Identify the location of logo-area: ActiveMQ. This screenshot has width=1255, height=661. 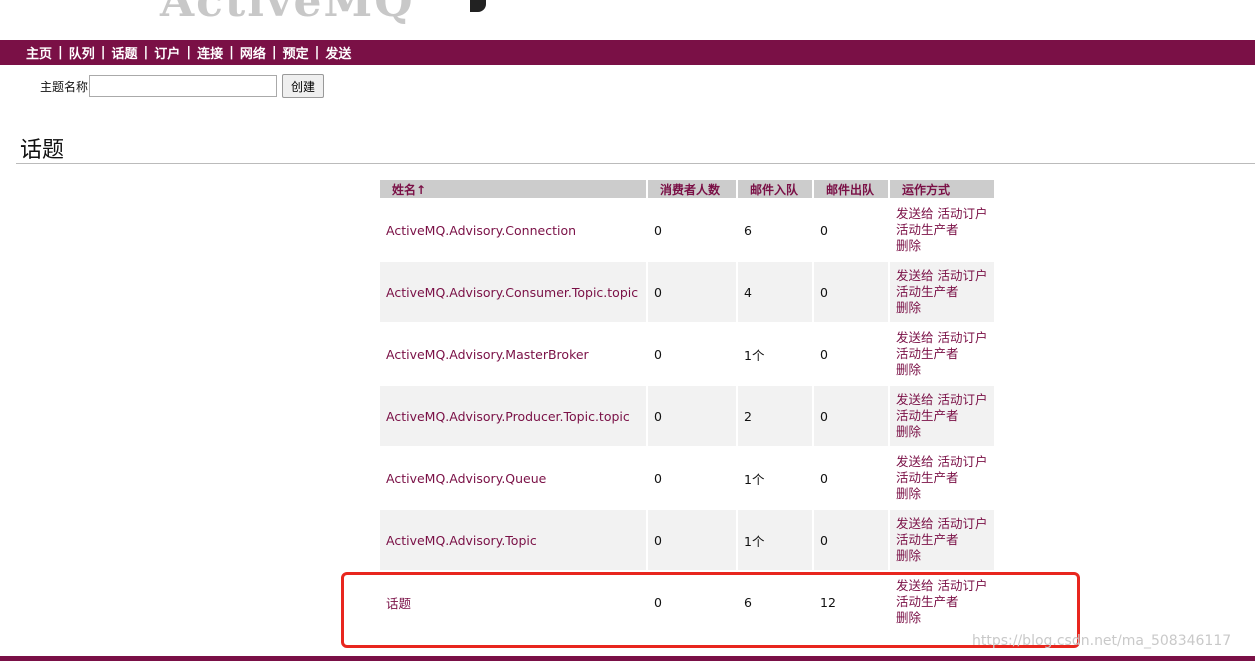
(627, 20).